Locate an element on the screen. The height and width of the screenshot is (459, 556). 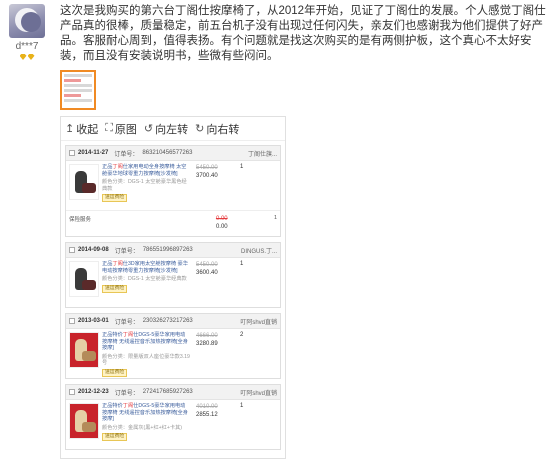
price-cell: 4010.00 2855.12 is located at coordinates (216, 424).